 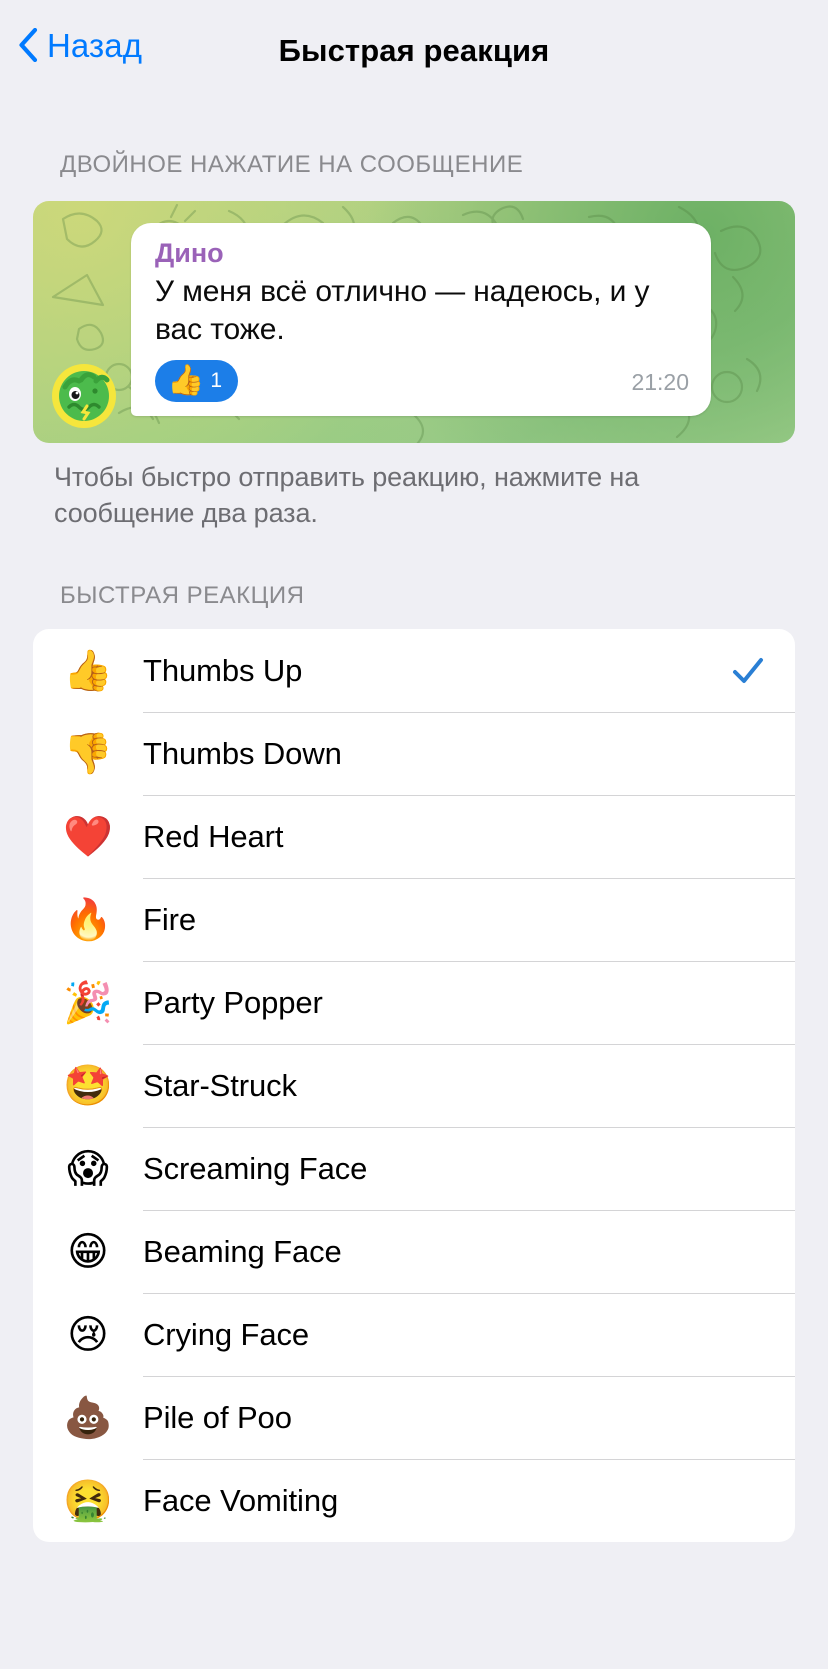 I want to click on reaction-row-label: Crying Face, so click(x=226, y=1334).